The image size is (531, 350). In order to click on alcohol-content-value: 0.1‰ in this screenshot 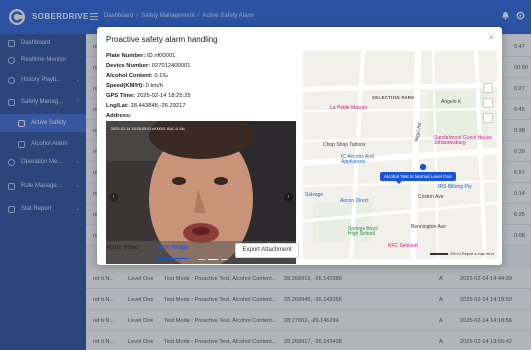, I will do `click(161, 76)`.